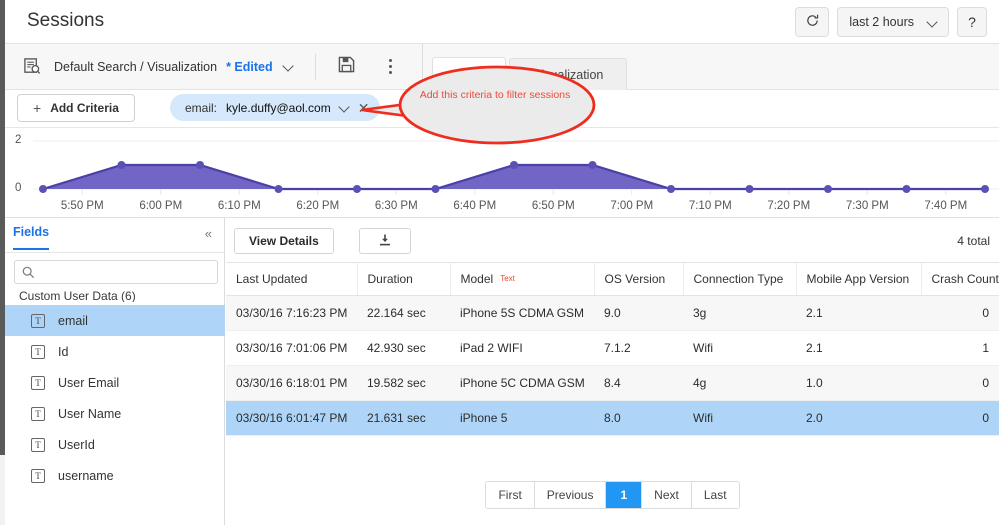  I want to click on pagination-1: 1, so click(624, 495).